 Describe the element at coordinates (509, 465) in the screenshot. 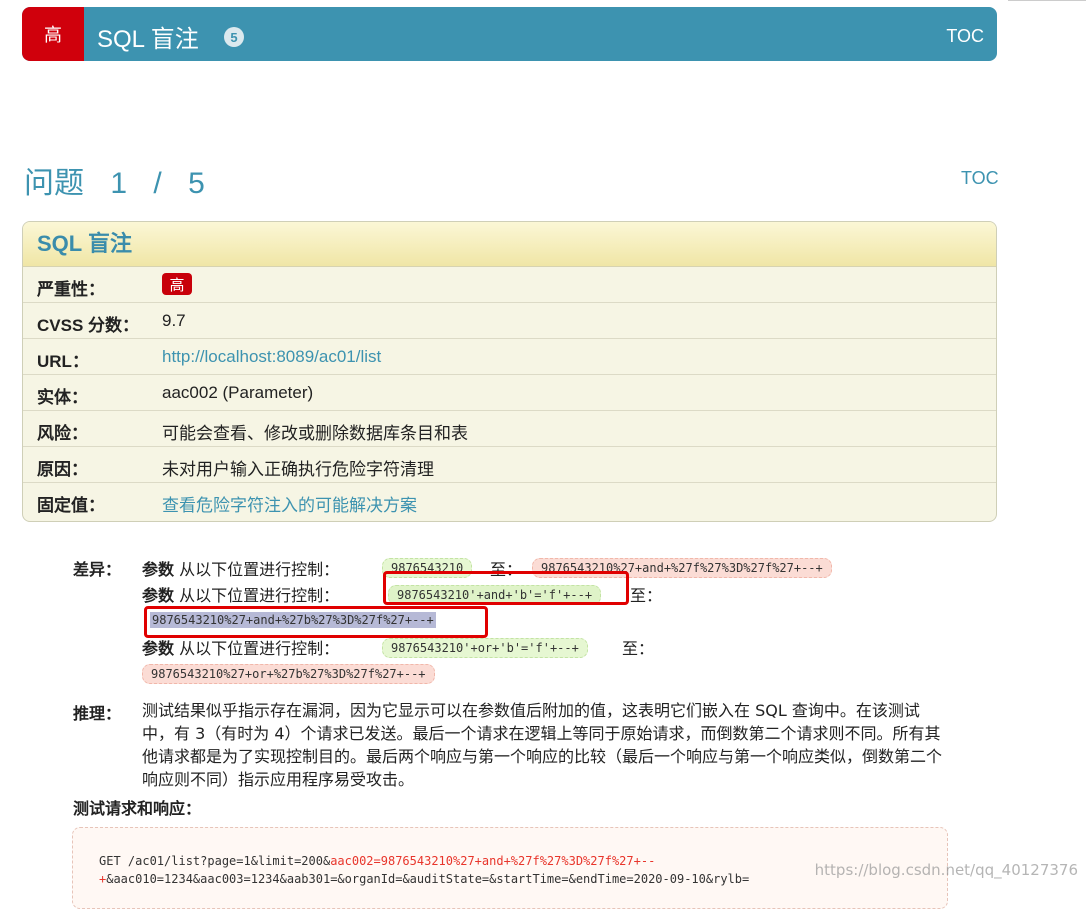

I see `detail-row-cause: 原因： 未对用户输入正确执行危险字符清理` at that location.